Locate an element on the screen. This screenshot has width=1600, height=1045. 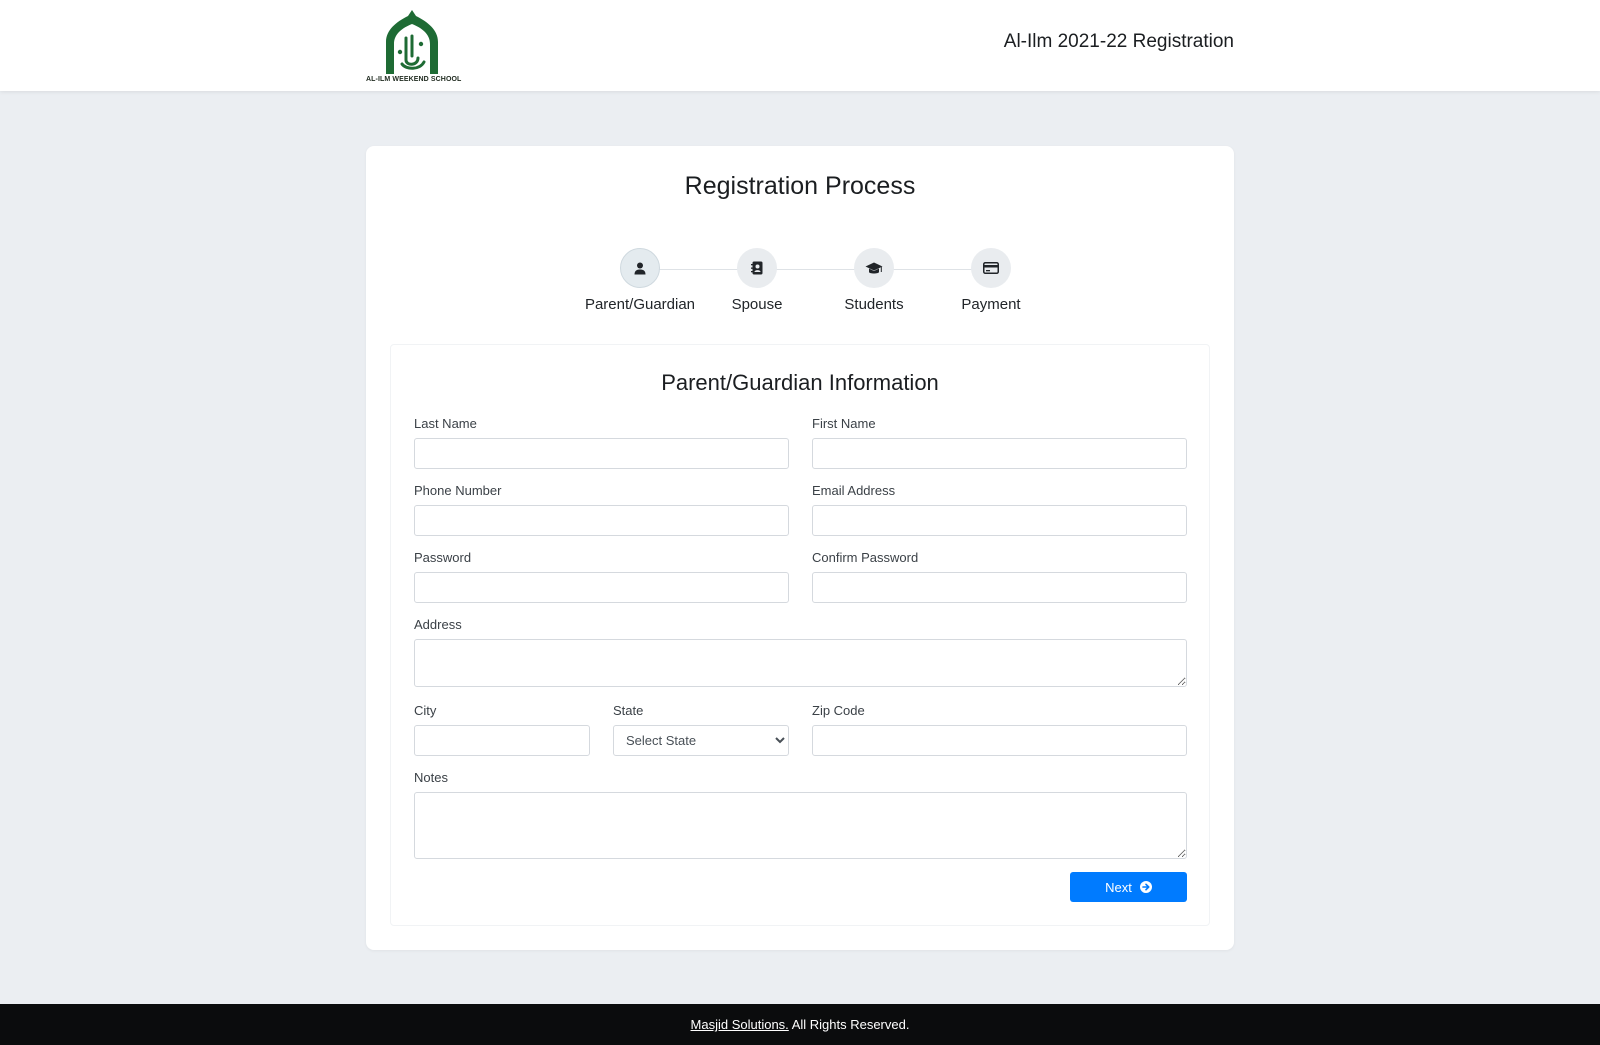
city-field: City is located at coordinates (502, 729).